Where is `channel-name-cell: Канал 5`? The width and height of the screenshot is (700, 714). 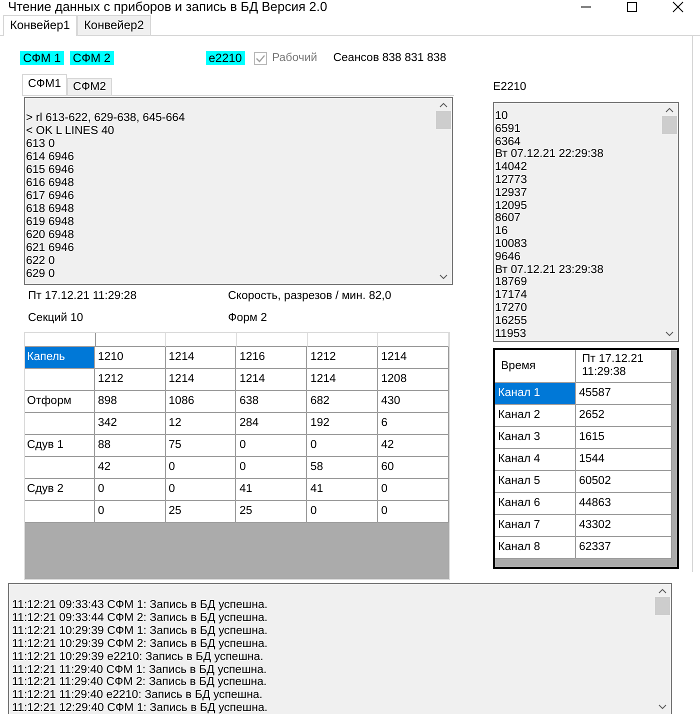
channel-name-cell: Канал 5 is located at coordinates (535, 482).